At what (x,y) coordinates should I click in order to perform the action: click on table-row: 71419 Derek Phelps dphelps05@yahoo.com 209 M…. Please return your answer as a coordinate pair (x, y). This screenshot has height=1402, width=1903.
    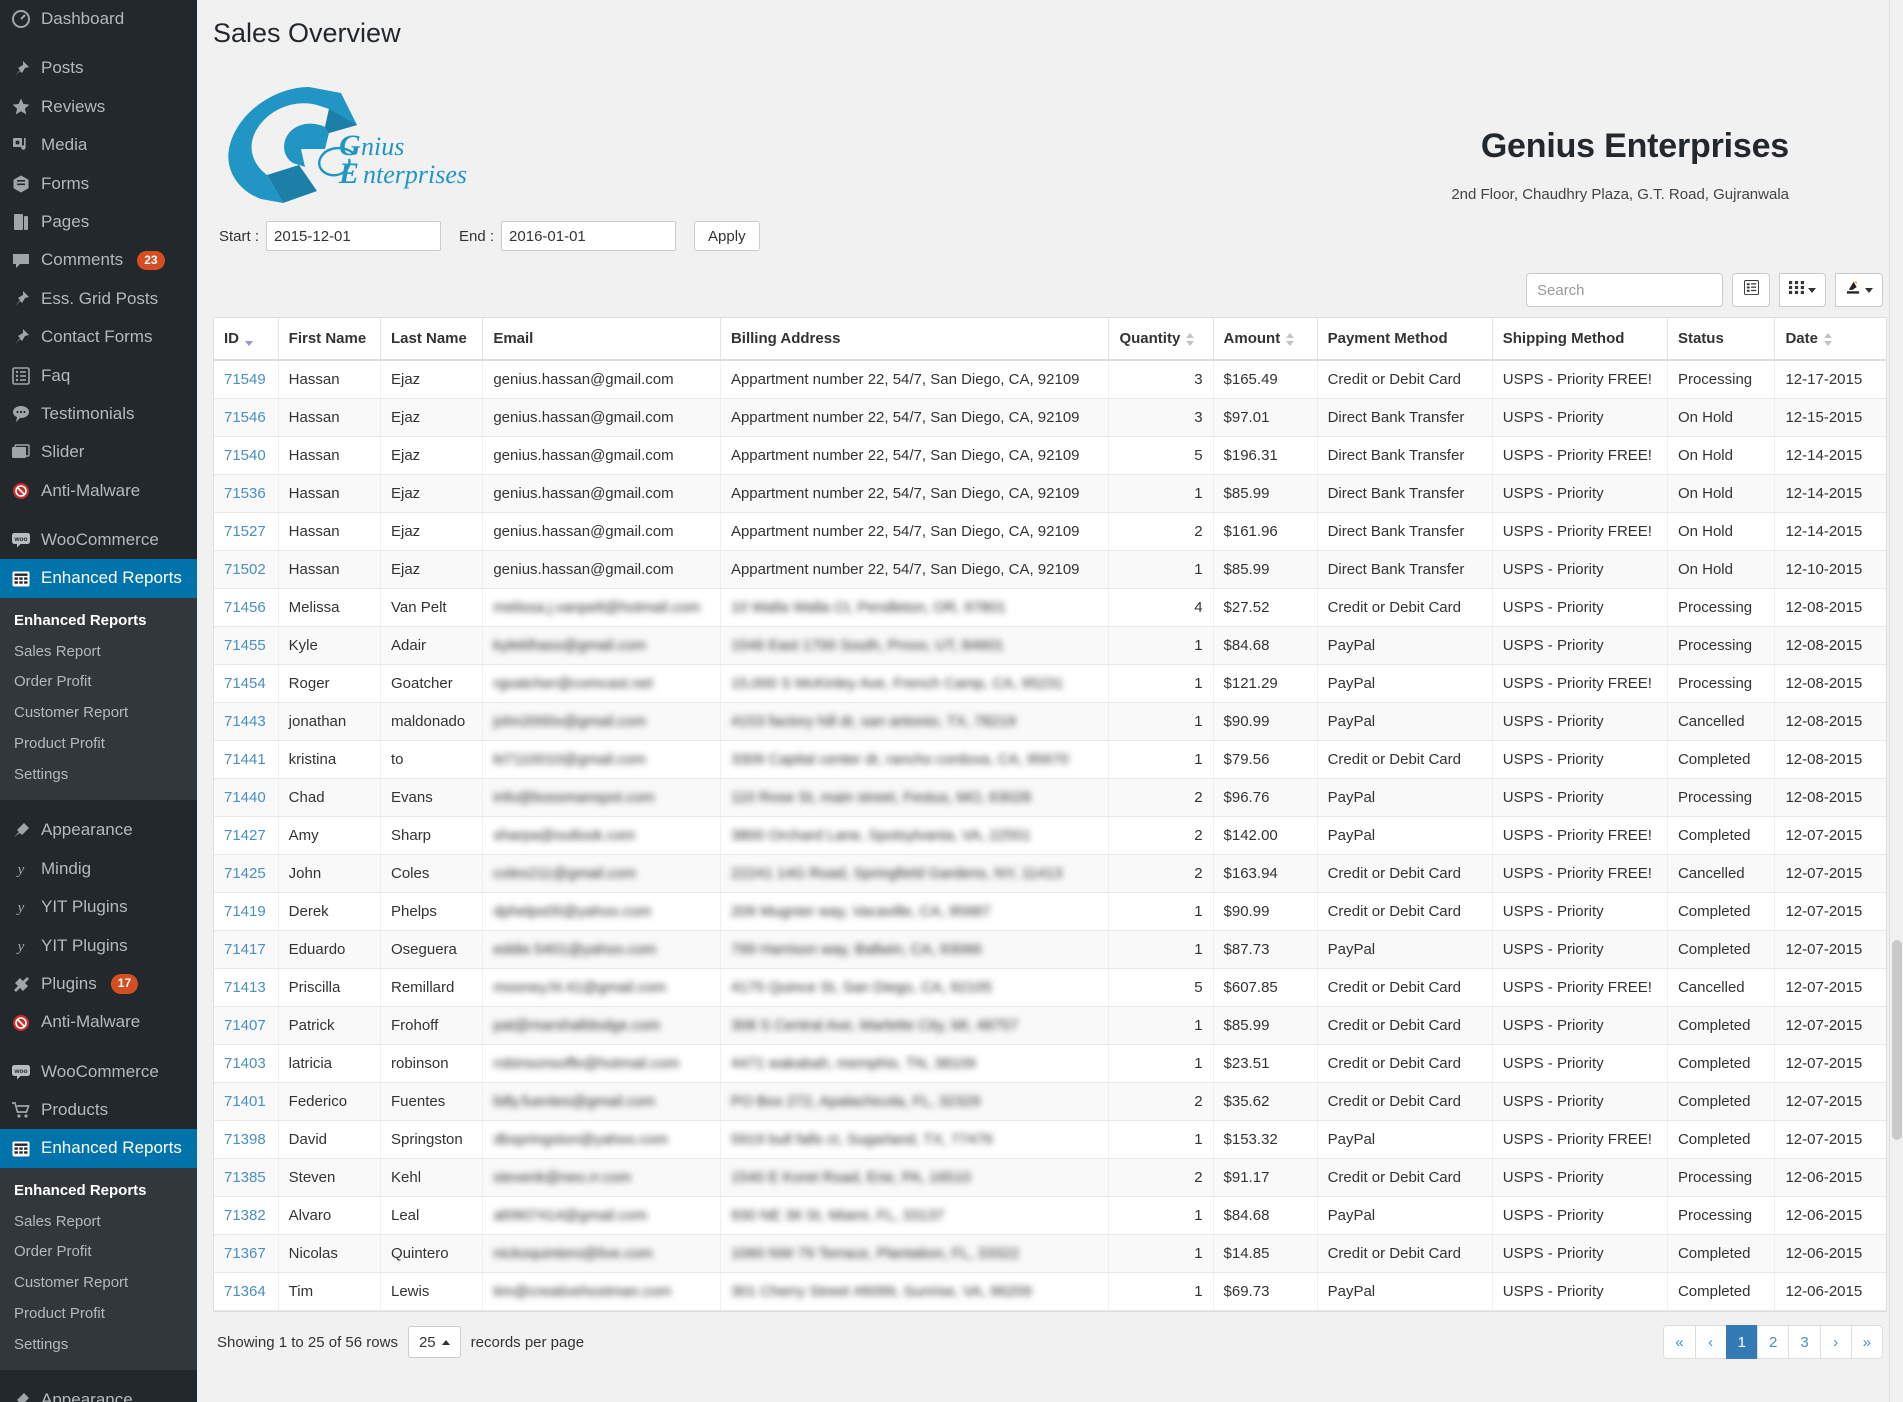
    Looking at the image, I should click on (1050, 912).